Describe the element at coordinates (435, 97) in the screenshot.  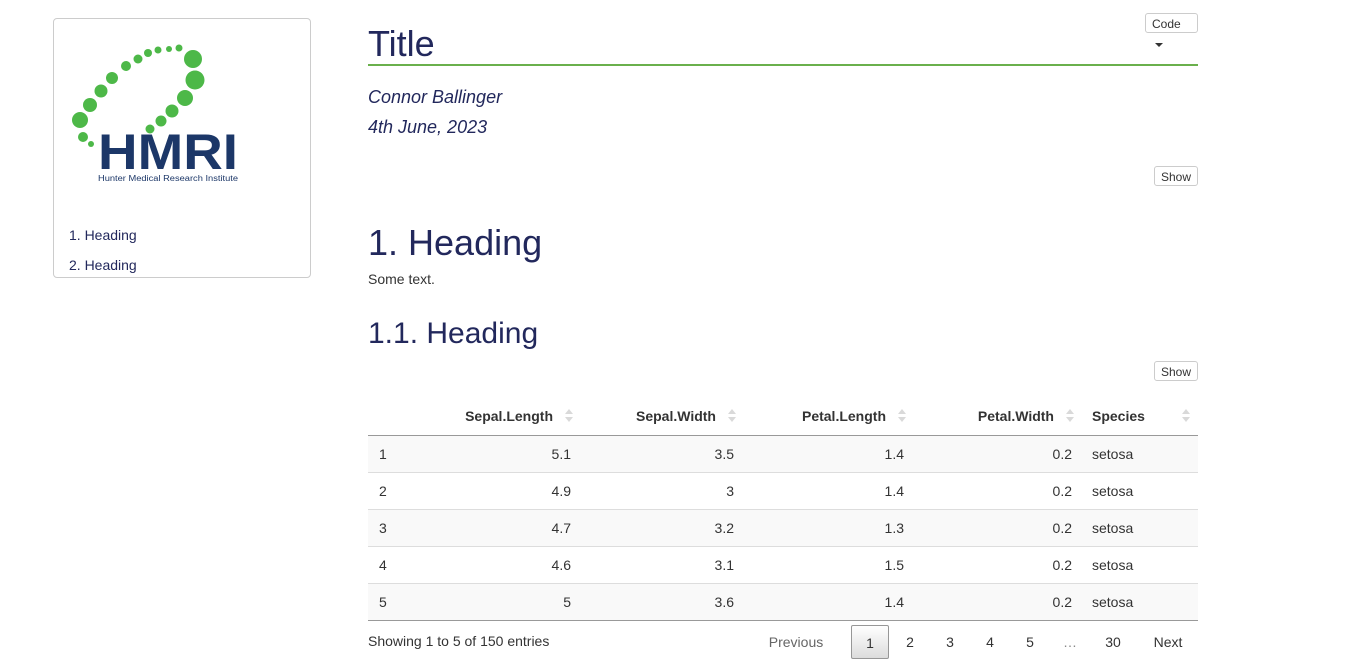
I see `author: Connor Ballinger` at that location.